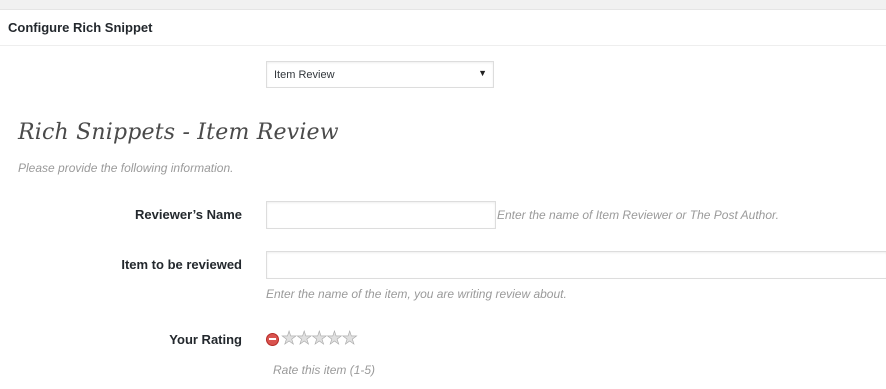 The width and height of the screenshot is (886, 389). What do you see at coordinates (576, 265) in the screenshot?
I see `item-name-input` at bounding box center [576, 265].